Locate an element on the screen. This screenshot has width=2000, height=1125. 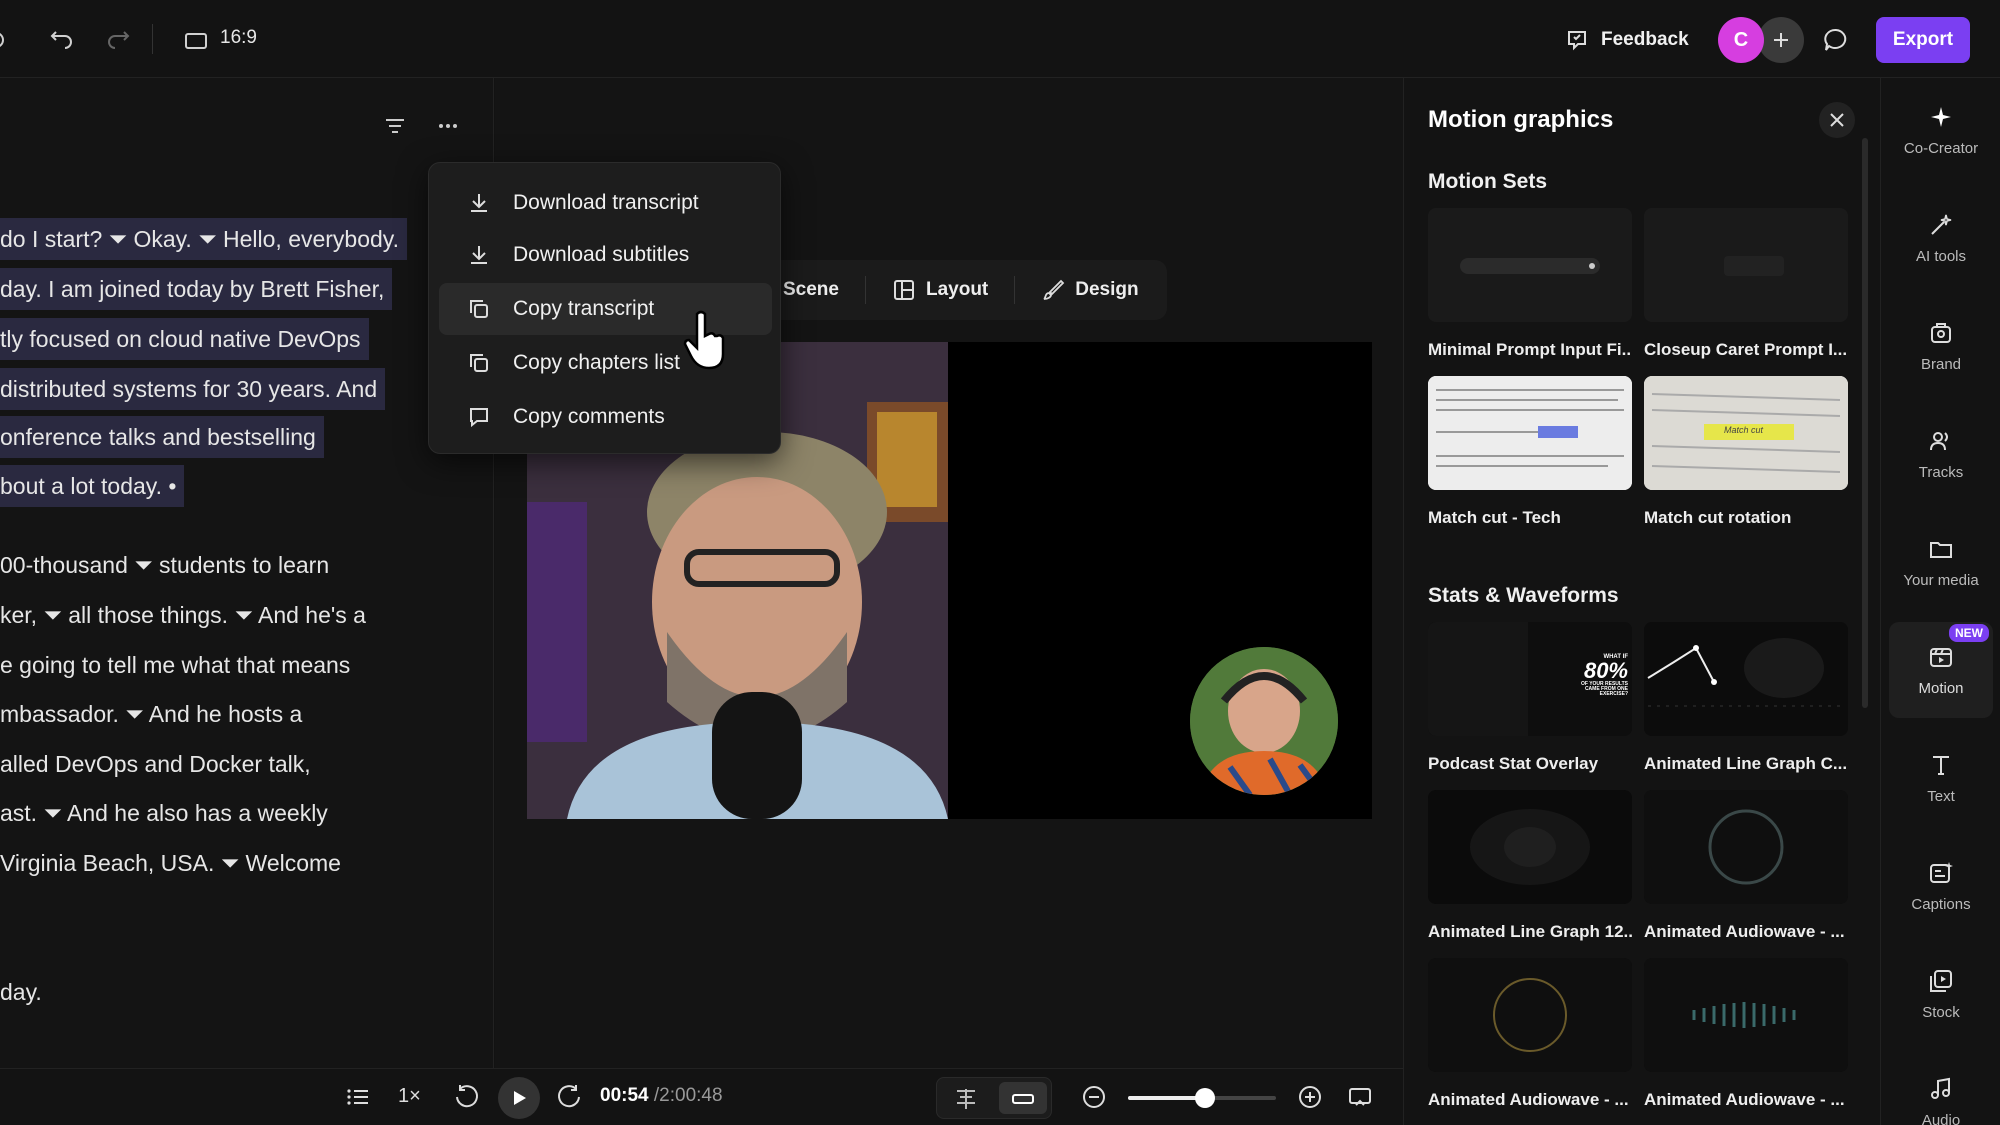
rail-item-label: Text is located at coordinates (1941, 796).